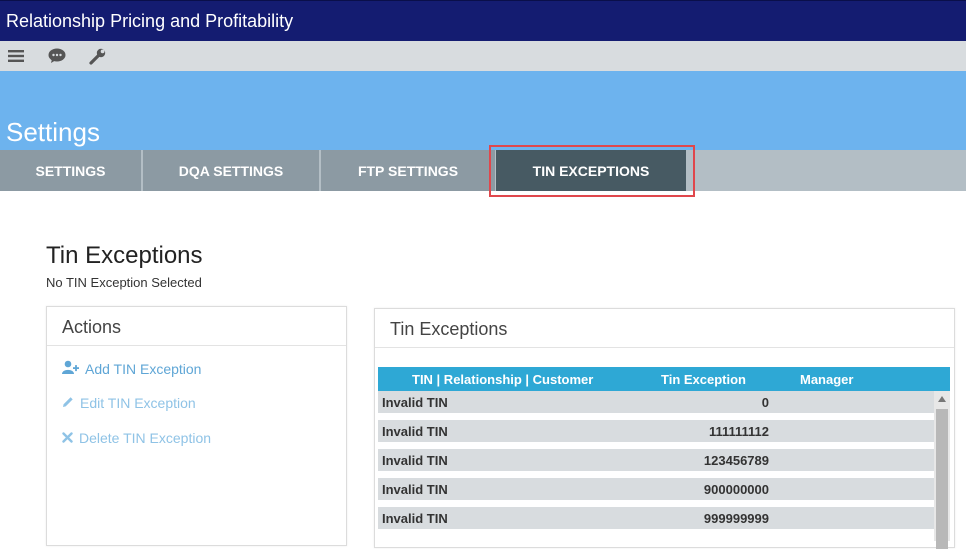 This screenshot has width=966, height=549. What do you see at coordinates (483, 111) in the screenshot?
I see `settings-header-banner: Settings` at bounding box center [483, 111].